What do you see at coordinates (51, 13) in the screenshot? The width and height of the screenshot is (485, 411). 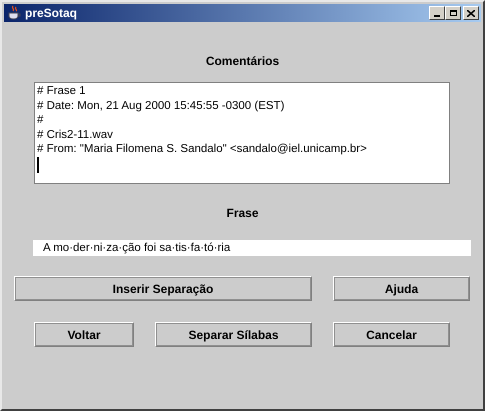 I see `window-title: preSotaq` at bounding box center [51, 13].